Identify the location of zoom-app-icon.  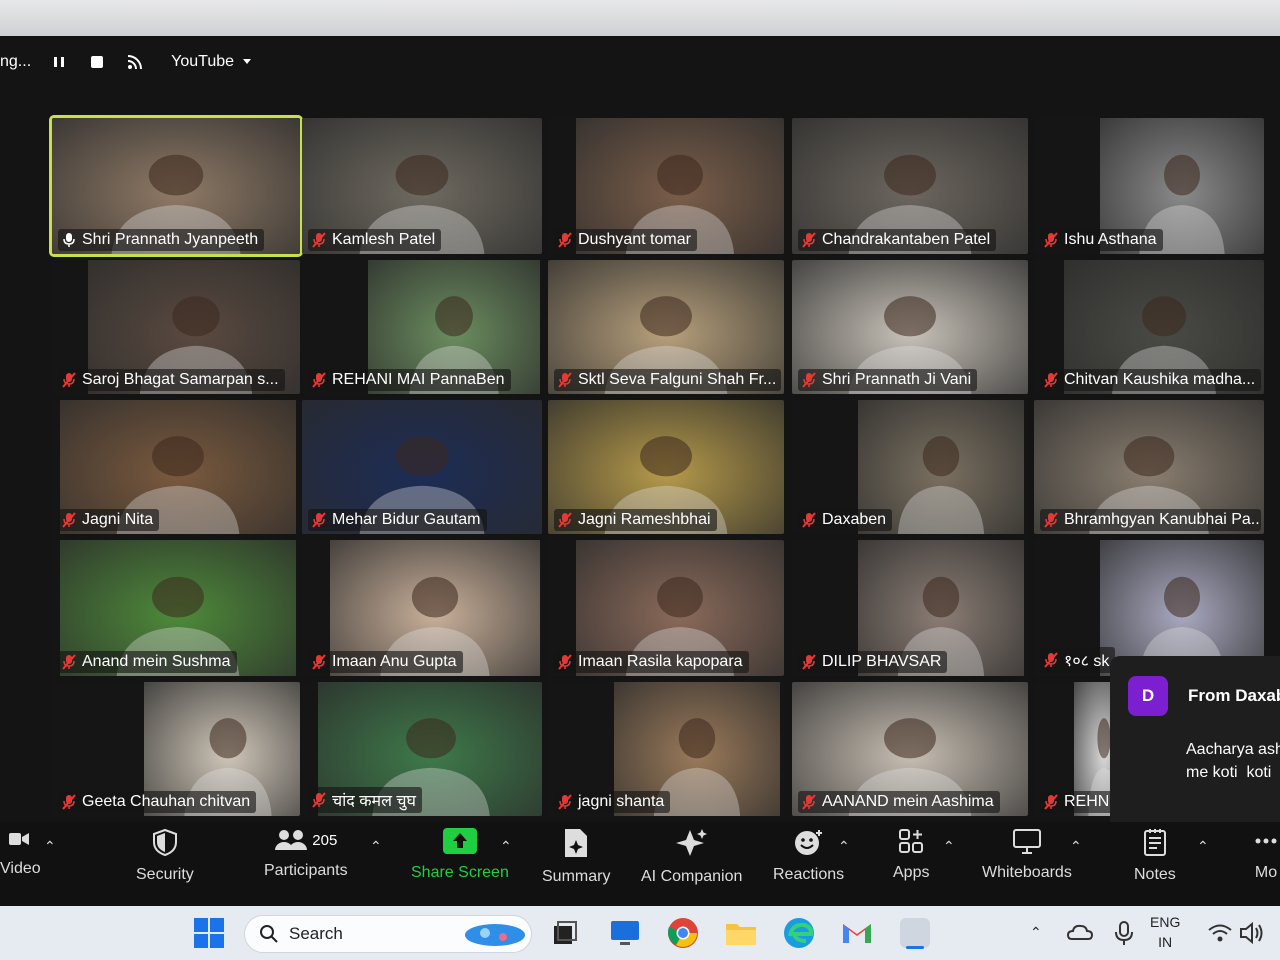
(915, 933).